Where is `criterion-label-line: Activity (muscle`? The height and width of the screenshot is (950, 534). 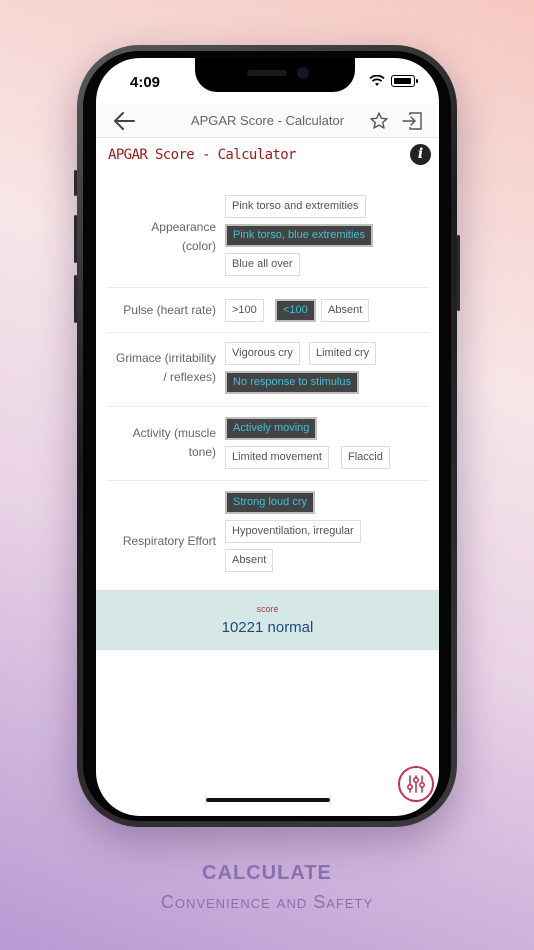
criterion-label-line: Activity (muscle is located at coordinates (174, 433).